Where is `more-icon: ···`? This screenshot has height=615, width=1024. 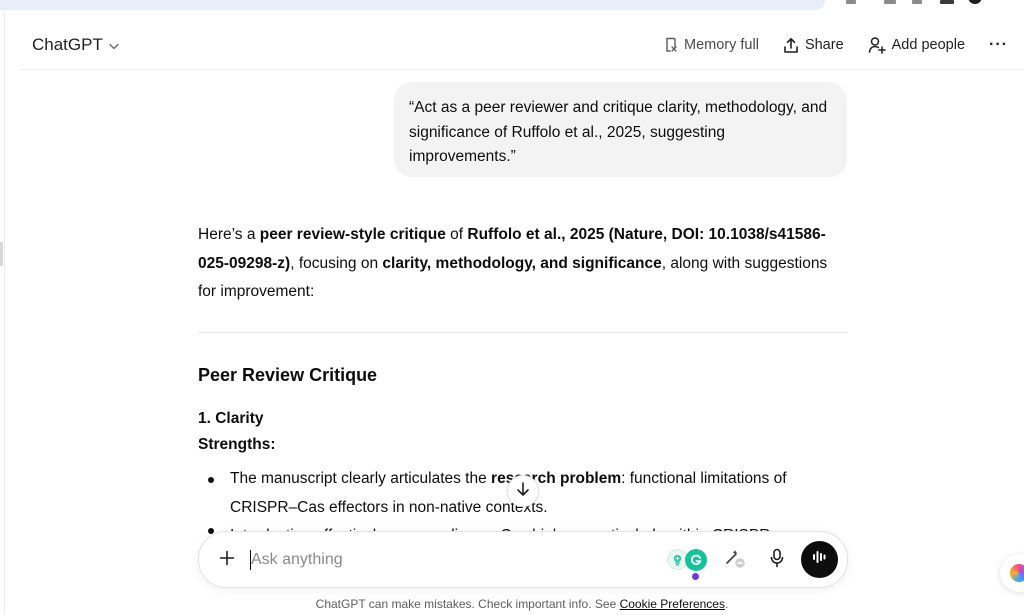 more-icon: ··· is located at coordinates (998, 44).